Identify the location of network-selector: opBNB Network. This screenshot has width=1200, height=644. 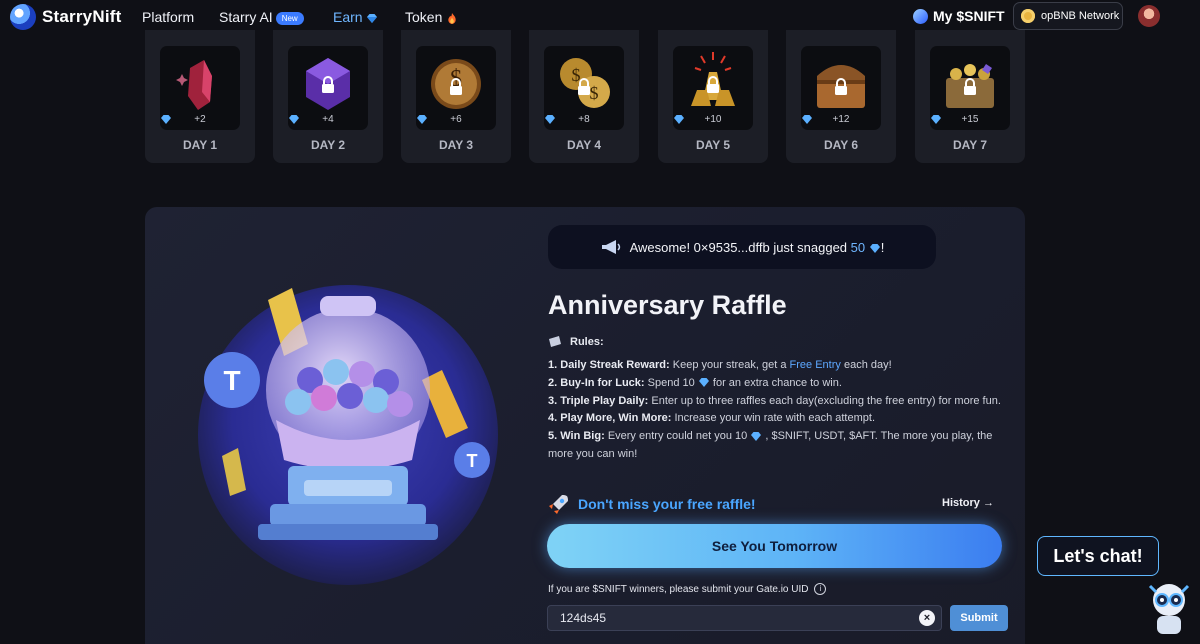
(1068, 16).